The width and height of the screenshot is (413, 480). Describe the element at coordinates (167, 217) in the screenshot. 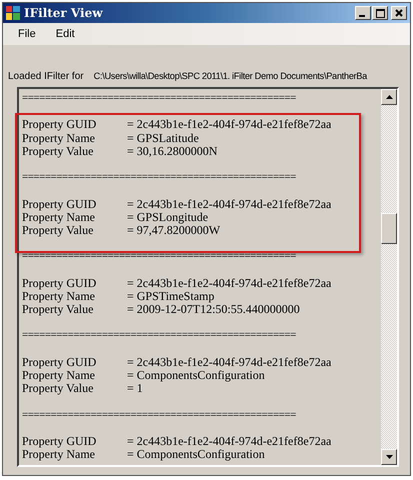

I see `property-value: = GPSLongitude` at that location.